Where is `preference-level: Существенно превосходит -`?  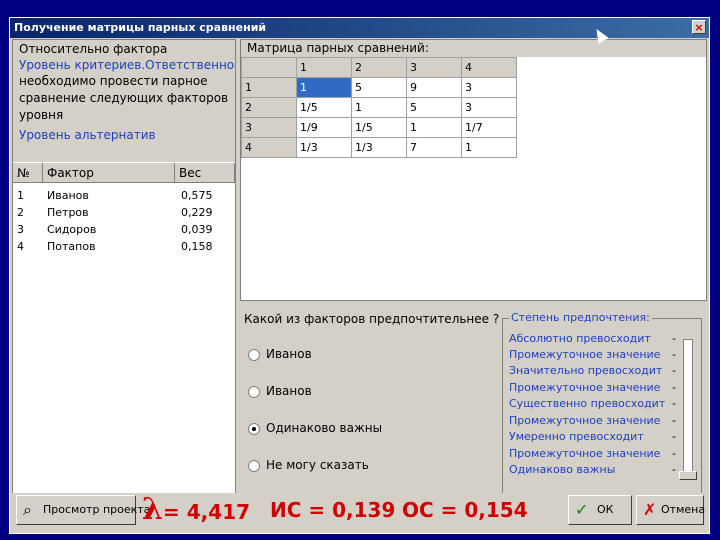
preference-level: Существенно превосходит - is located at coordinates (594, 404).